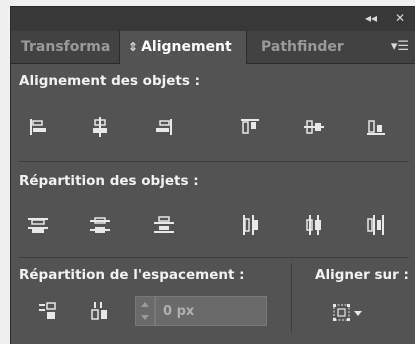  Describe the element at coordinates (132, 275) in the screenshot. I see `distribute-spacing-label: Répartition de l'espacement :` at that location.